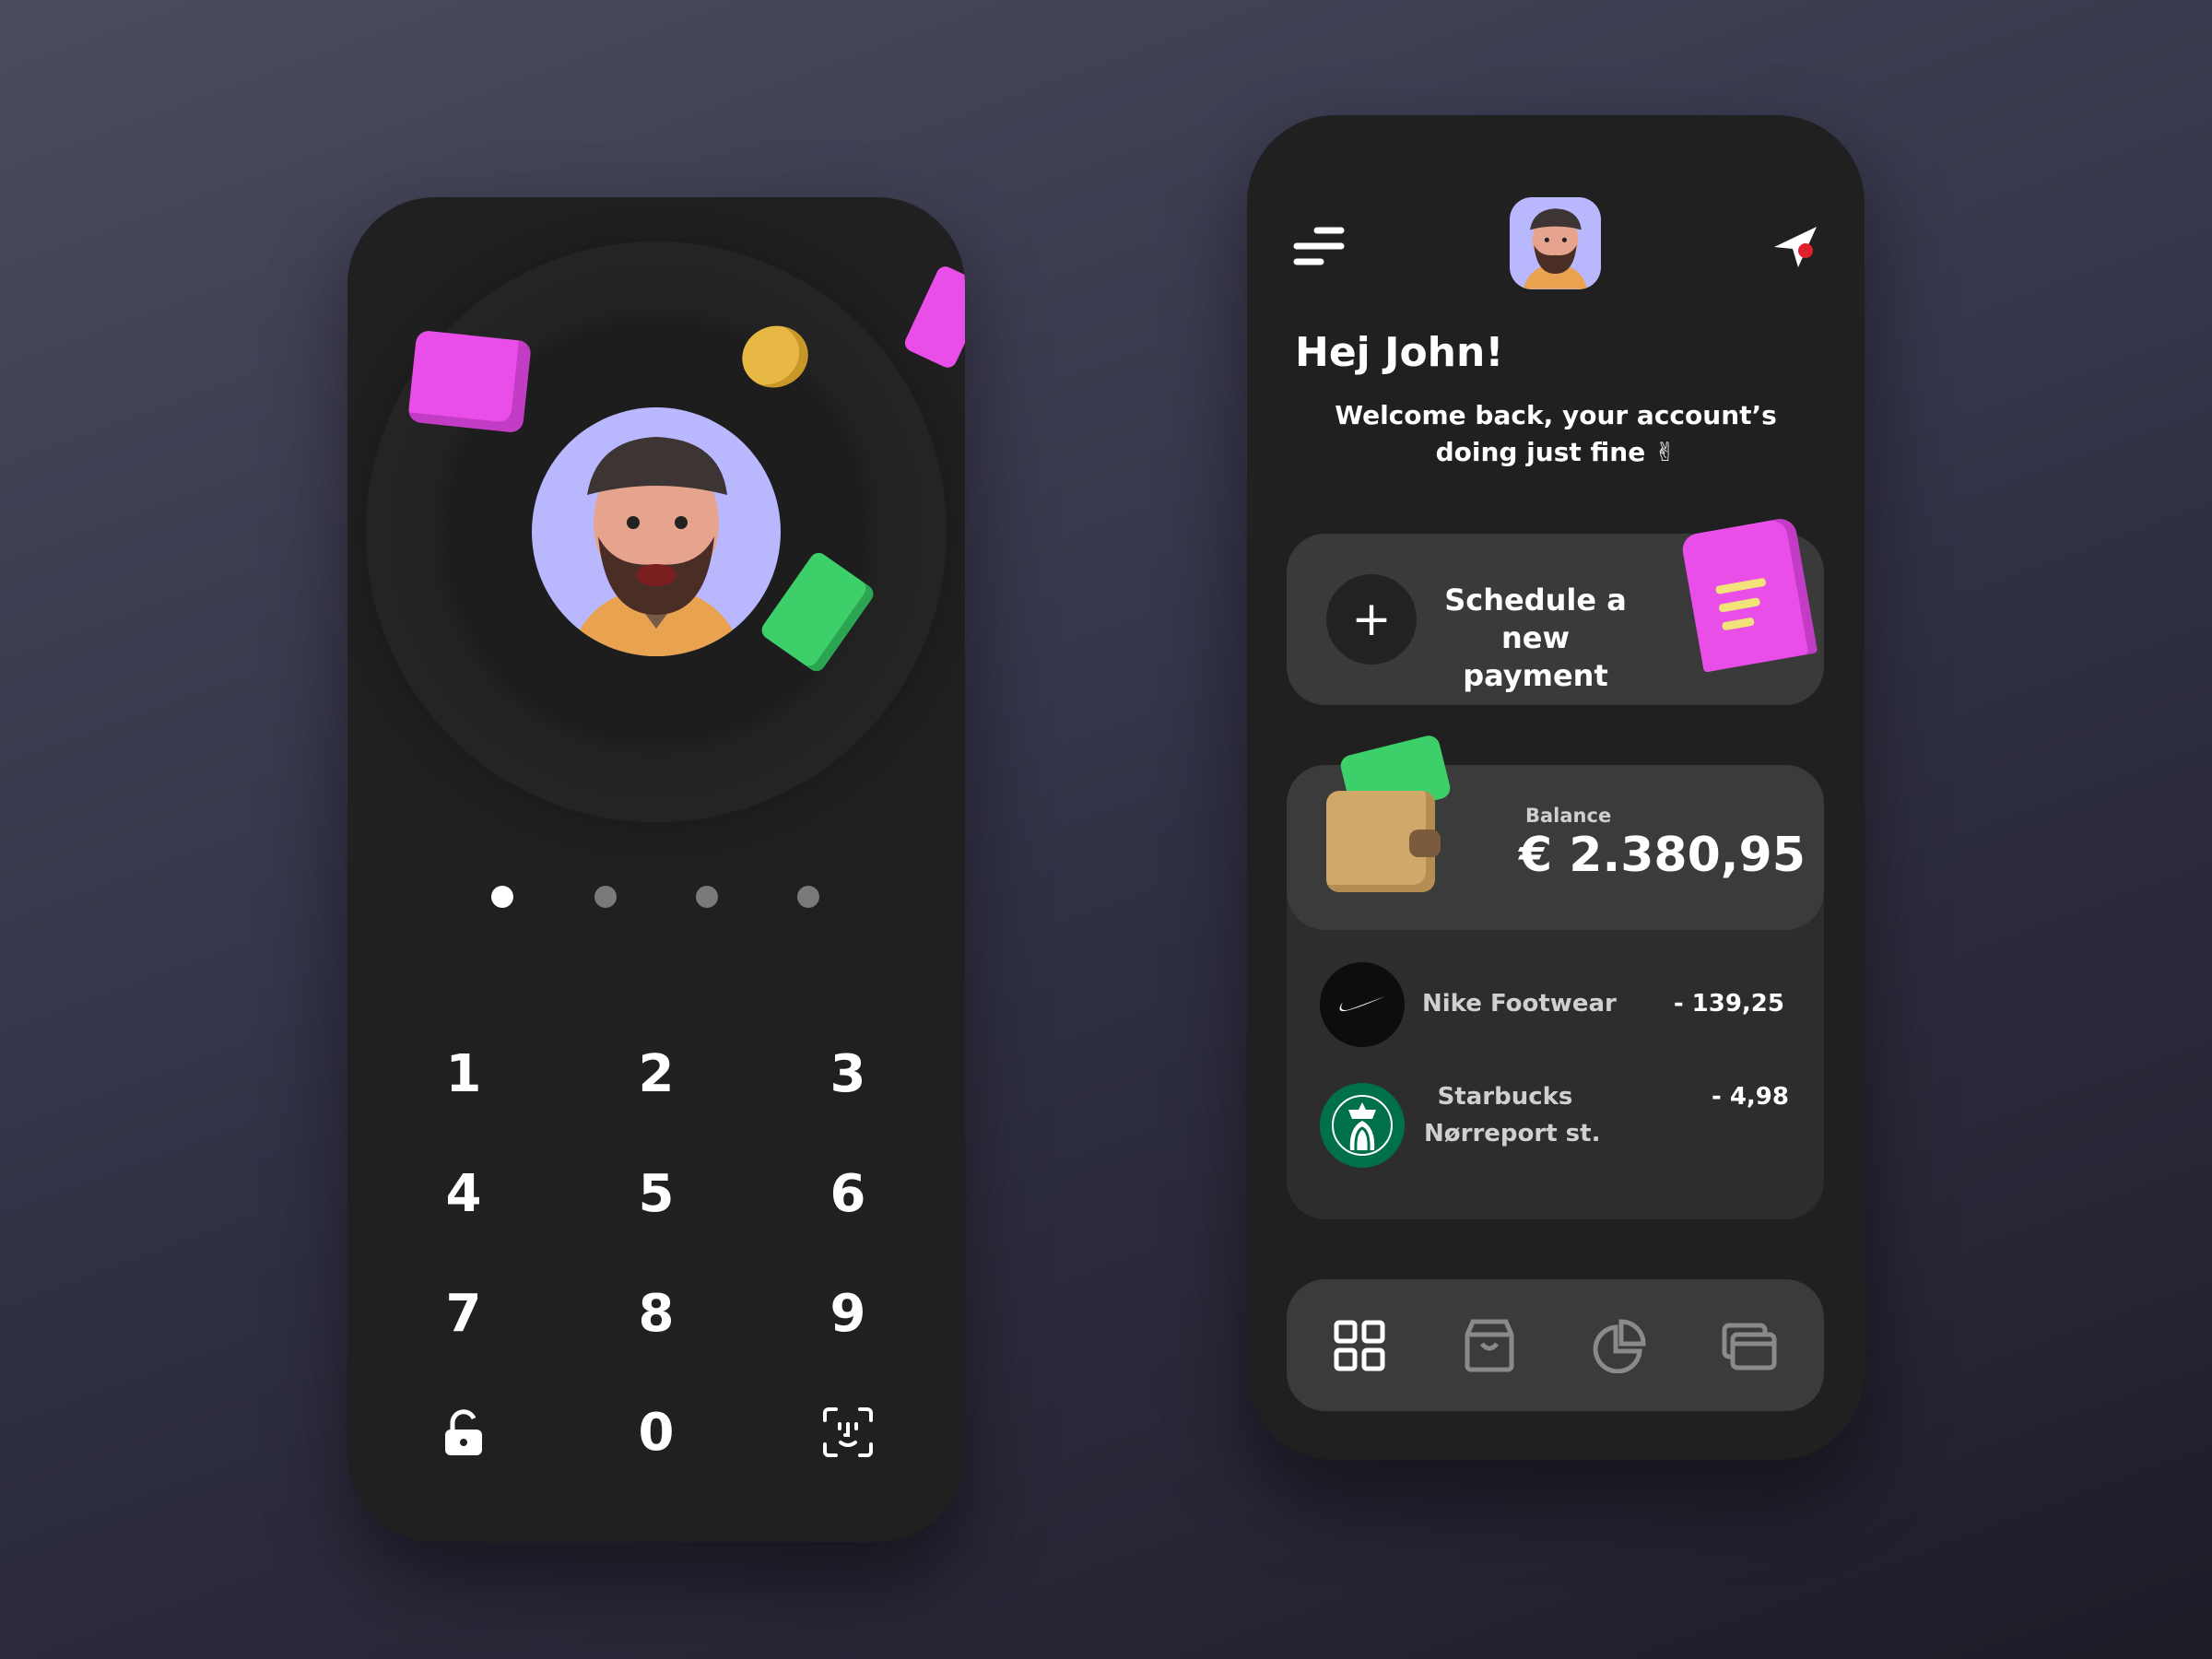 The width and height of the screenshot is (2212, 1659). I want to click on unlock-button, so click(463, 1432).